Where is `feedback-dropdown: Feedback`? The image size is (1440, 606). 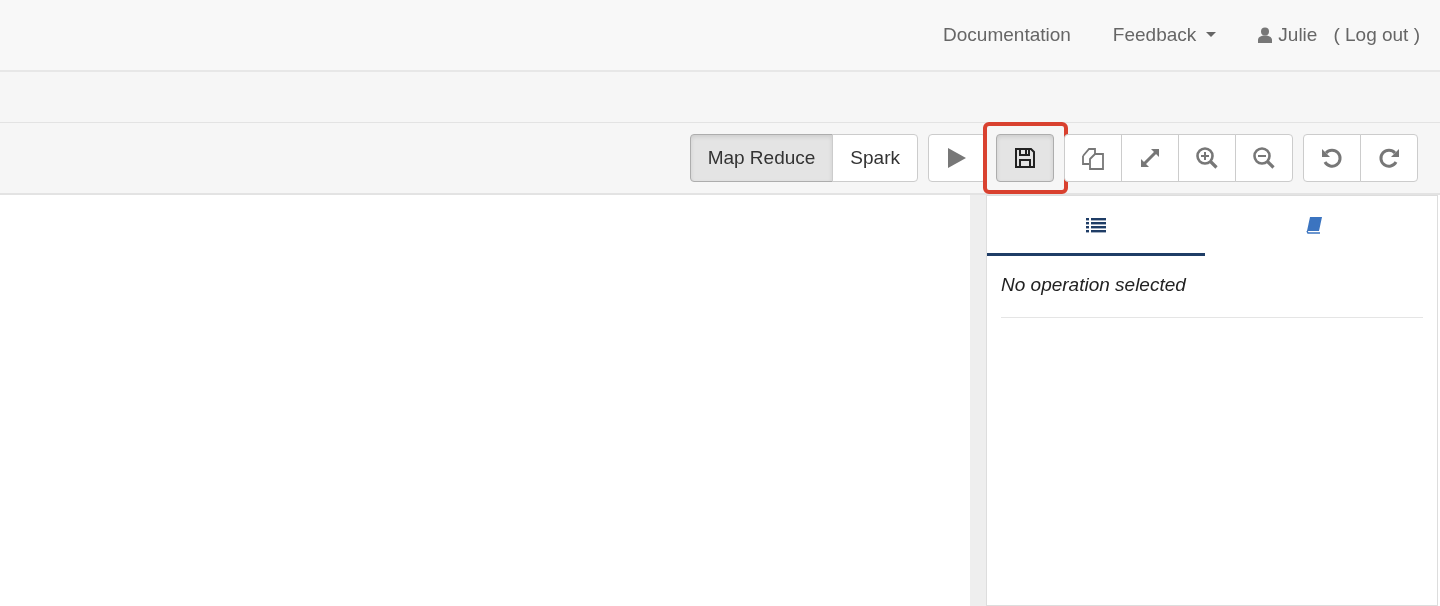
feedback-dropdown: Feedback is located at coordinates (1164, 35).